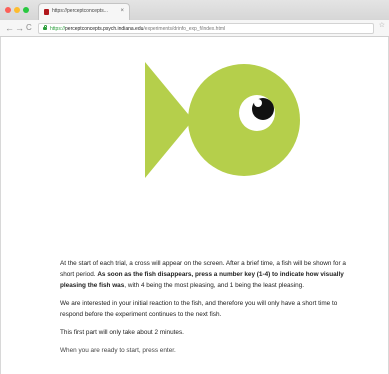  What do you see at coordinates (194, 10) in the screenshot?
I see `title-bar: https://perceptconcepts... ×` at bounding box center [194, 10].